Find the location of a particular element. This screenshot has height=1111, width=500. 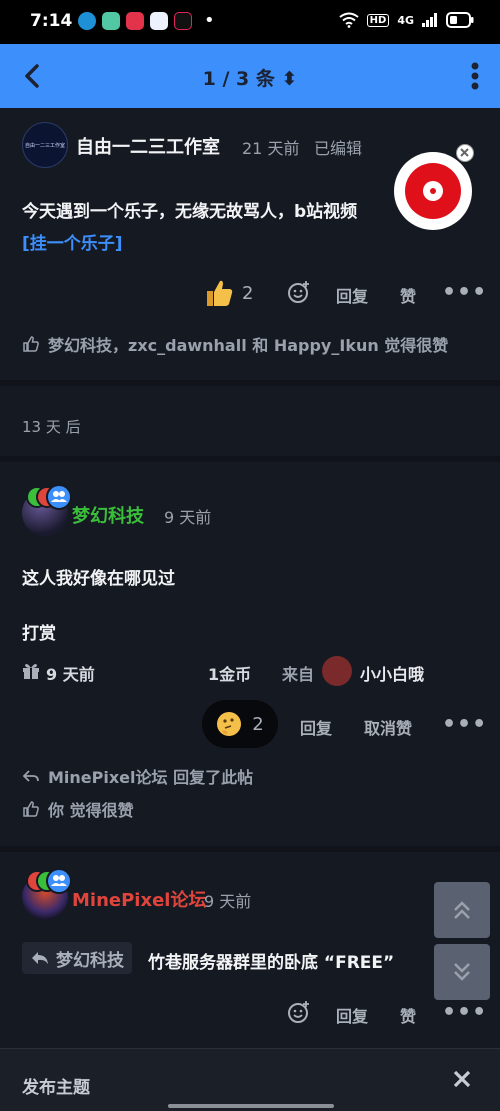

compose-bar: 发布主题 is located at coordinates (250, 1079).